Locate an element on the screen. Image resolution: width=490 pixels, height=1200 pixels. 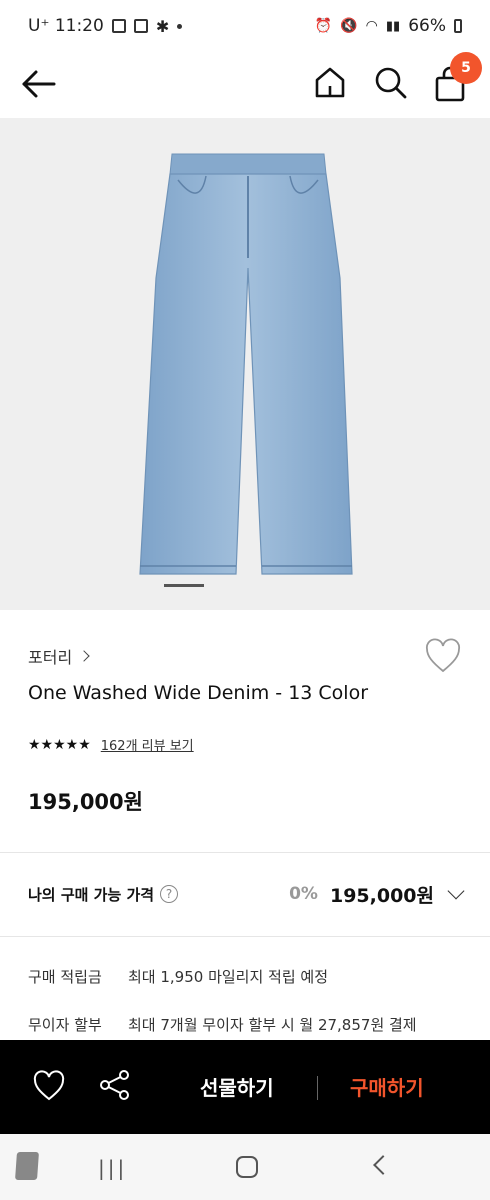
status-right: ⏰ 🔇 ◠ ▮▮ 66% is located at coordinates (388, 26).